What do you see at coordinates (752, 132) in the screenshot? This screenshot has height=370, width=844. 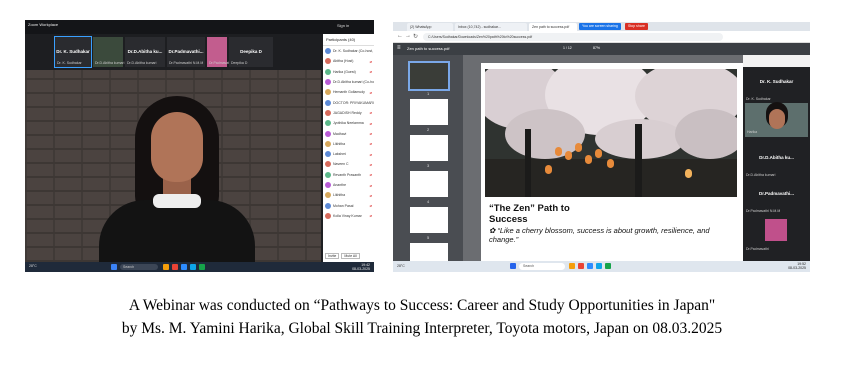 I see `participant-sub: Harika` at bounding box center [752, 132].